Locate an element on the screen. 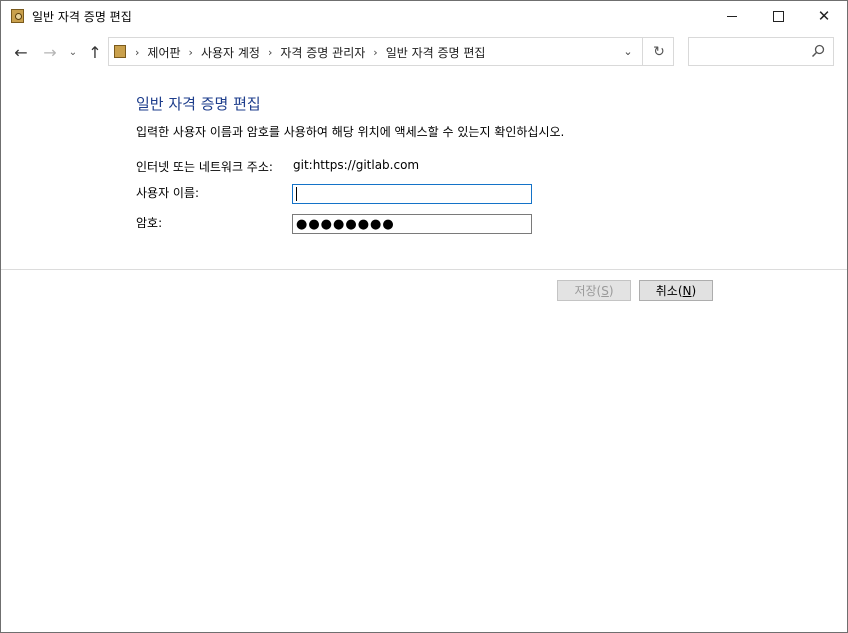  back-arrow-icon: ← is located at coordinates (21, 52).